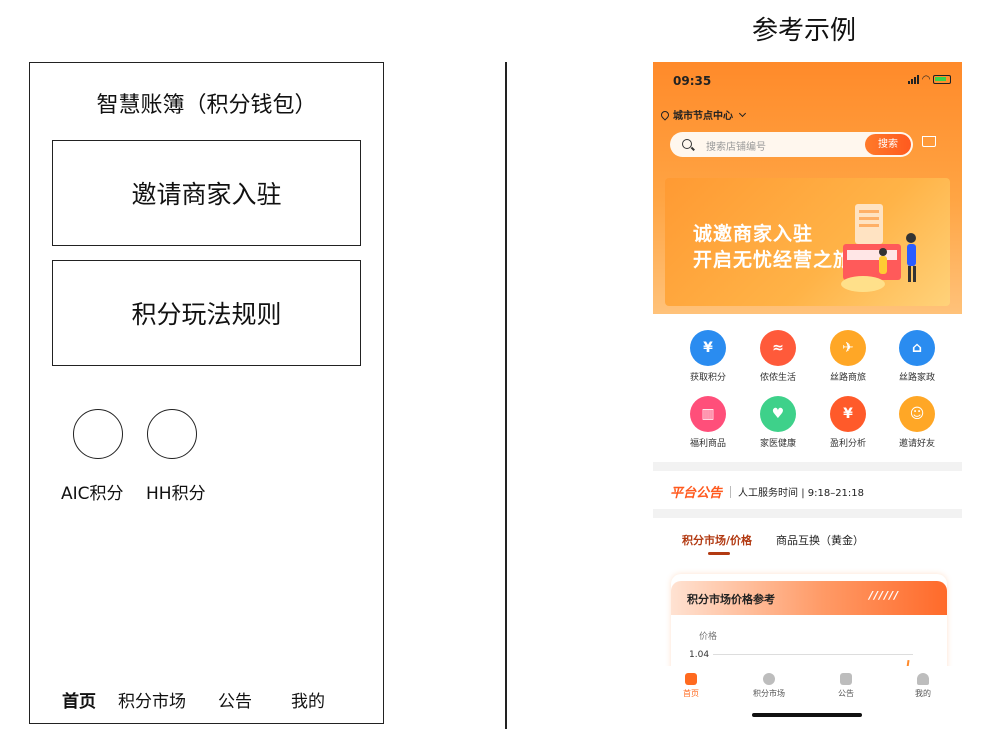 The height and width of the screenshot is (744, 982). What do you see at coordinates (708, 348) in the screenshot?
I see `yuan-hand-icon: ¥` at bounding box center [708, 348].